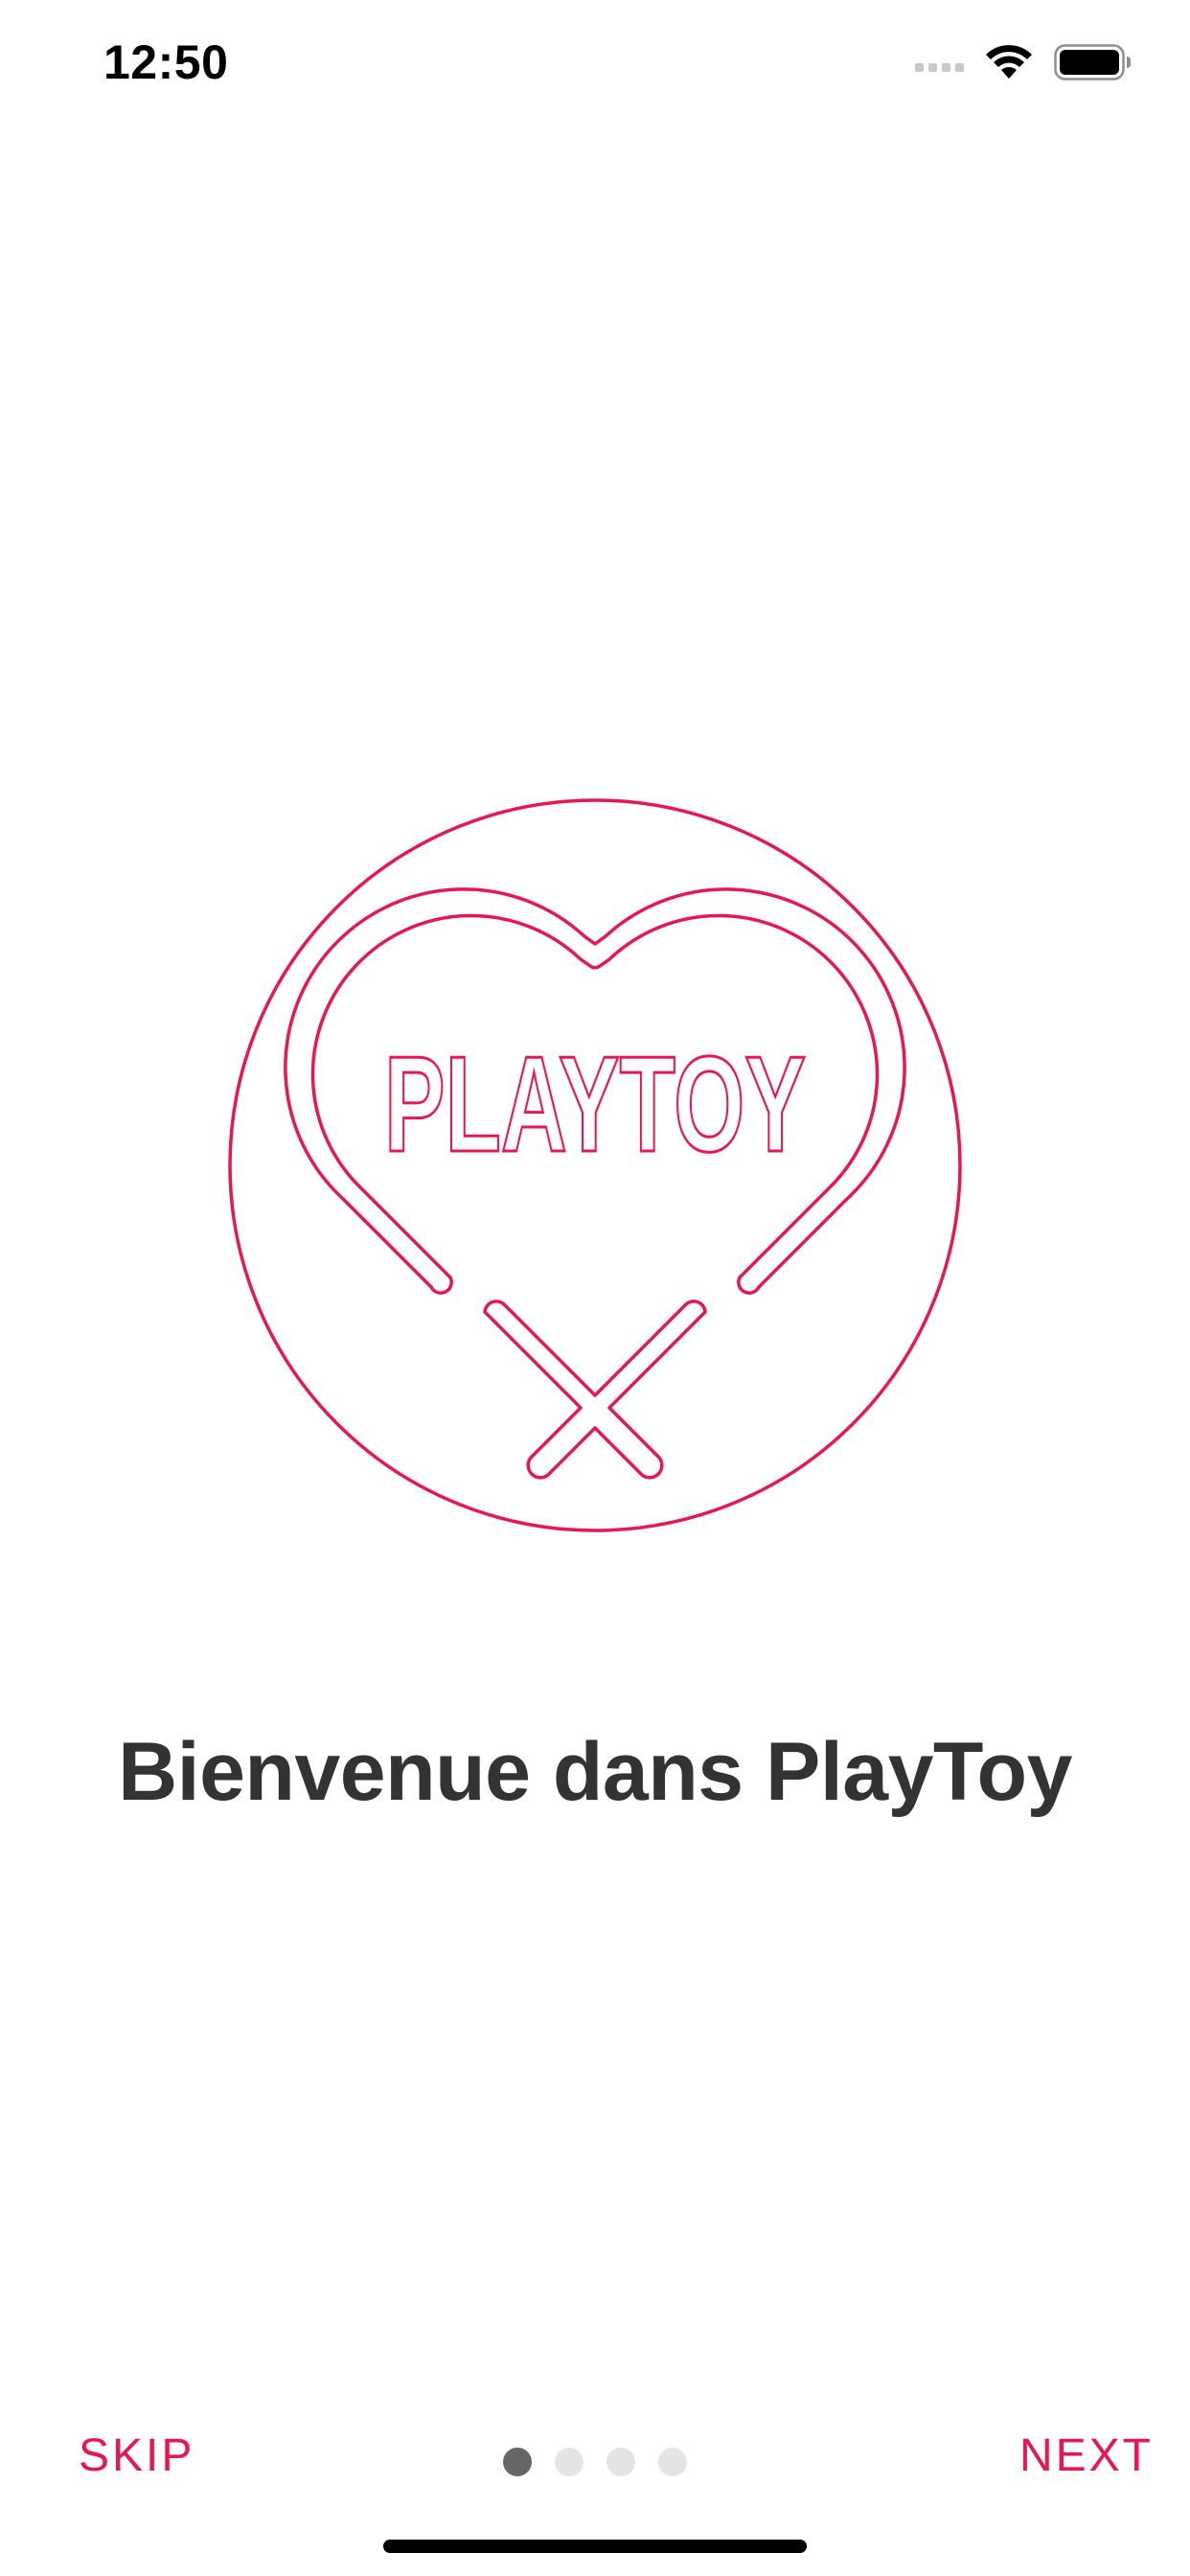  I want to click on status-time: 12:50, so click(166, 62).